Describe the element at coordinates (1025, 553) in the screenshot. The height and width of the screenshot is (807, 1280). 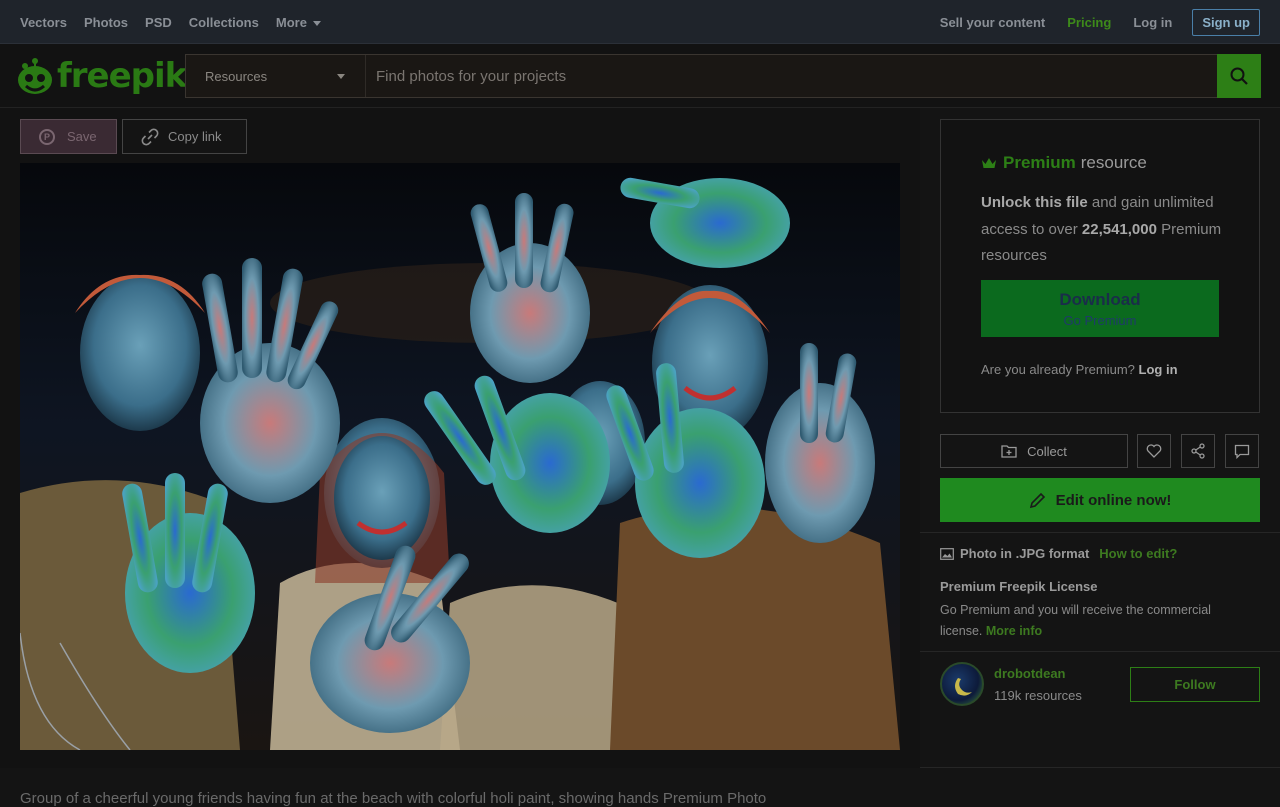
I see `format-text: Photo in .JPG format` at that location.